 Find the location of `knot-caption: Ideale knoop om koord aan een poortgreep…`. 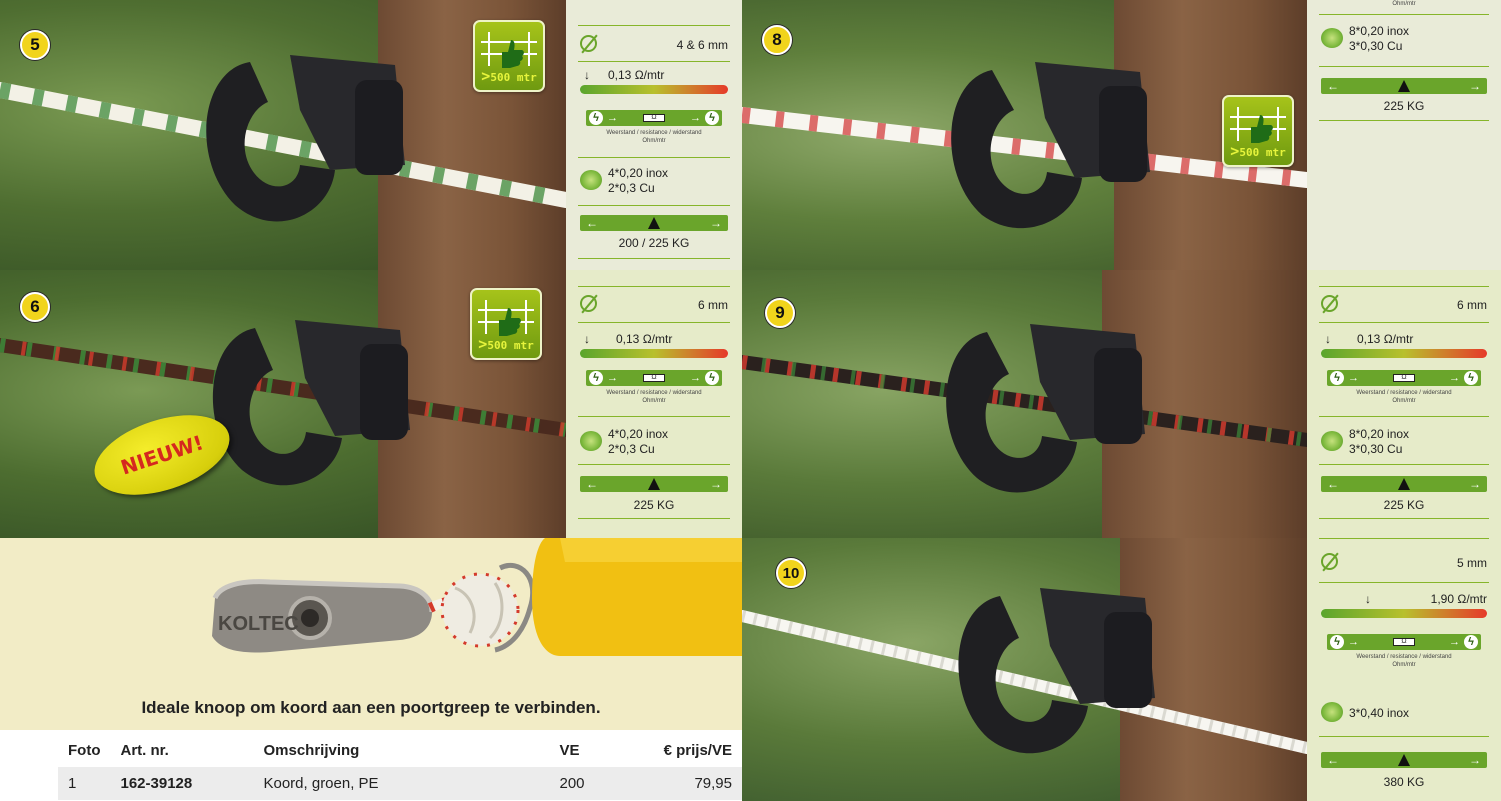

knot-caption: Ideale knoop om koord aan een poortgreep… is located at coordinates (371, 707).